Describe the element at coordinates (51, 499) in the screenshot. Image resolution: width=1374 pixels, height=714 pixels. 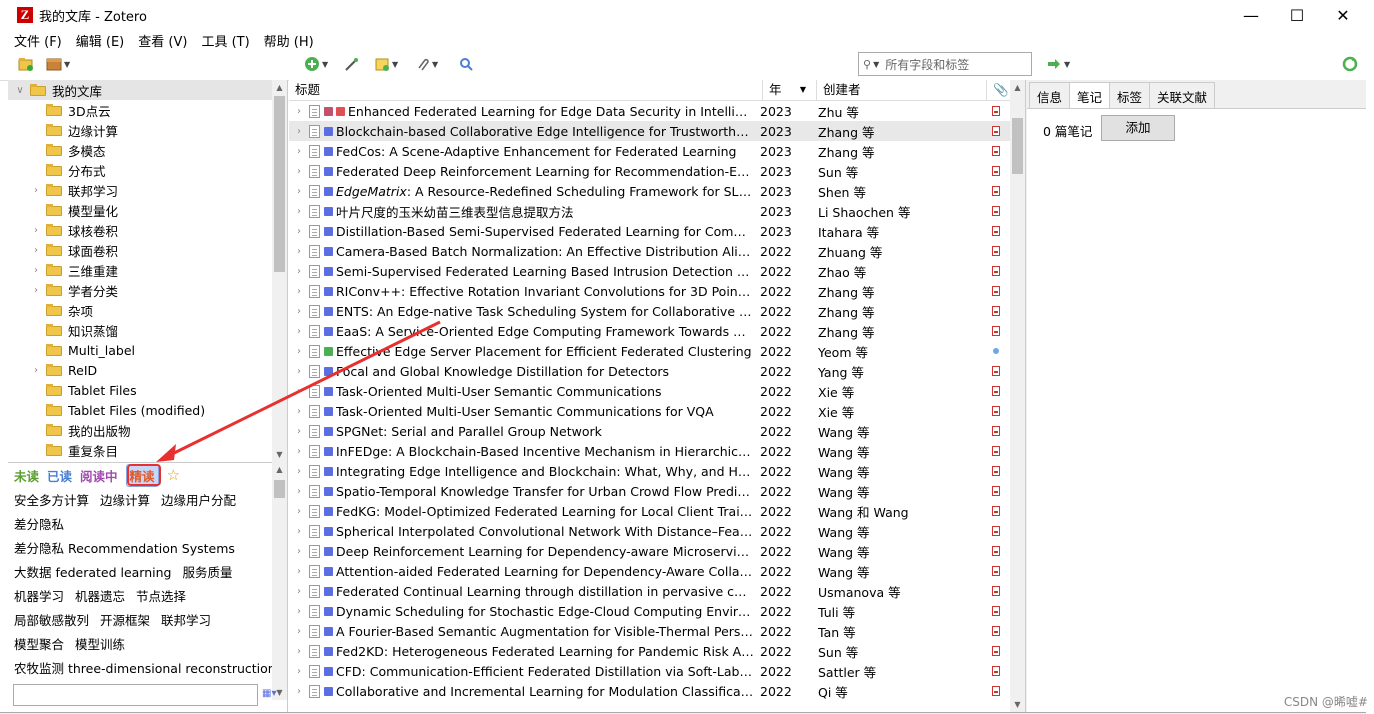
I see `tag-item: 安全多方计算` at that location.